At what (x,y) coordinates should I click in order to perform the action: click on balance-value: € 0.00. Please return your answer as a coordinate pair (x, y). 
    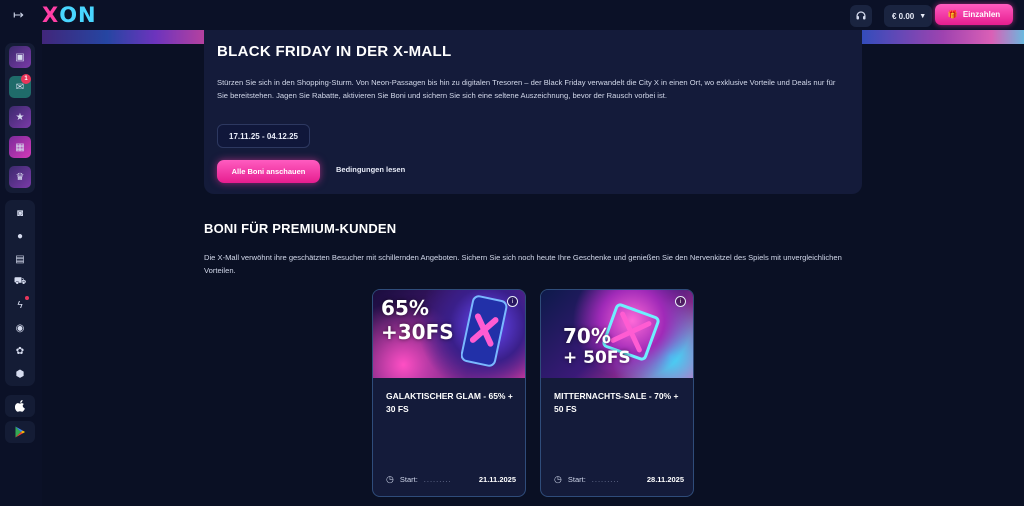
    Looking at the image, I should click on (903, 16).